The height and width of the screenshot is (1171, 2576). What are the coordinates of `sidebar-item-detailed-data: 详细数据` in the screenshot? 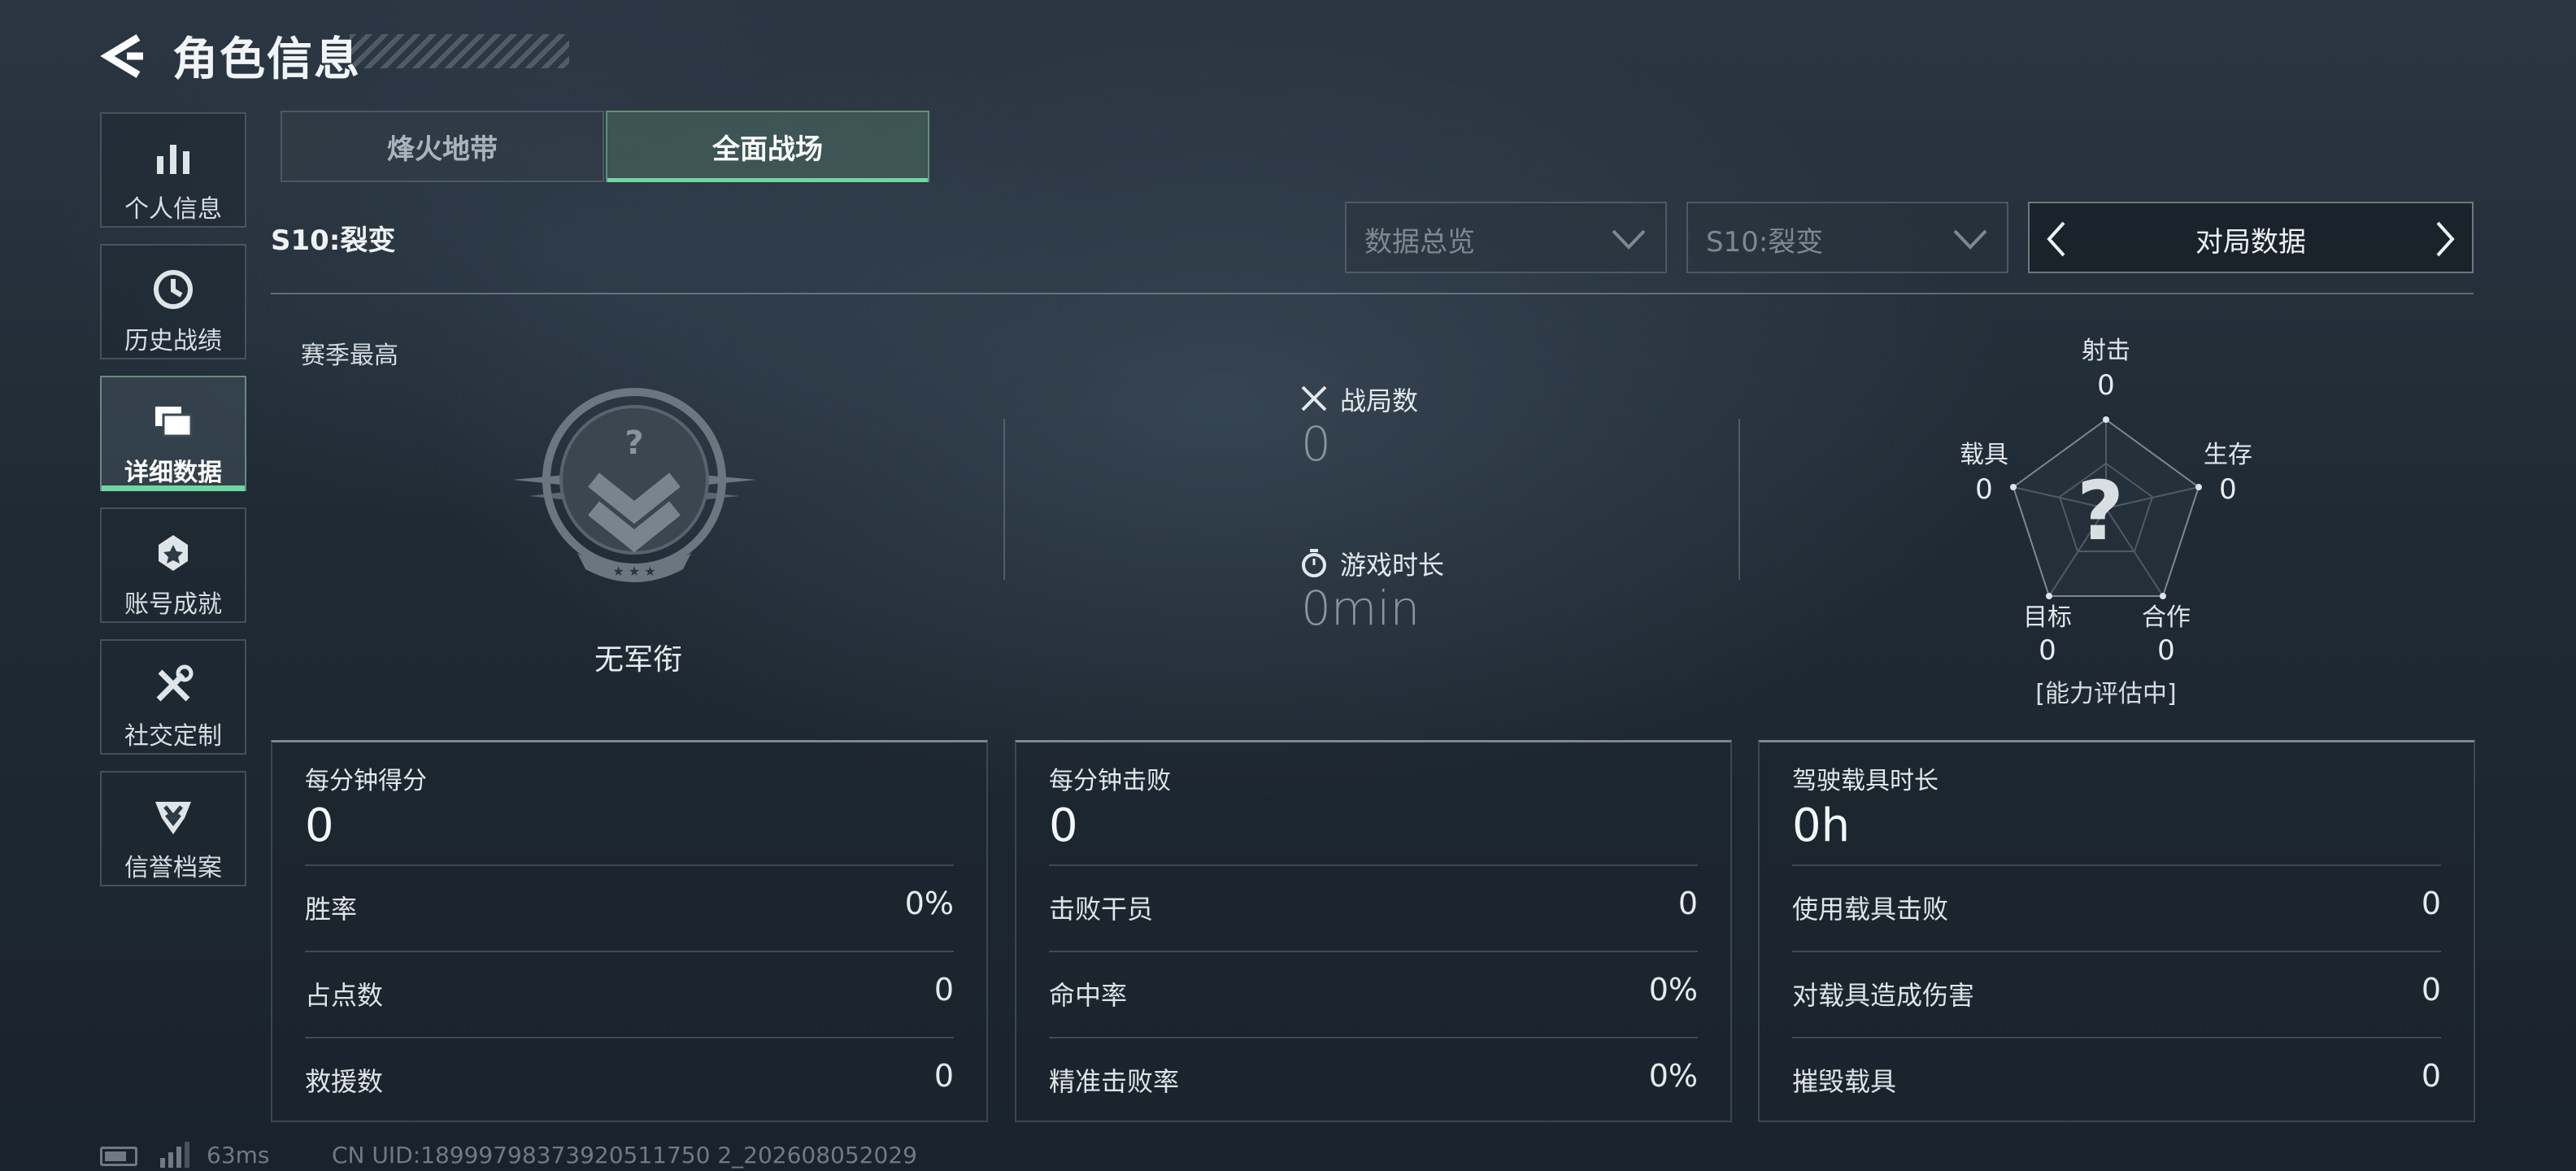 It's located at (173, 434).